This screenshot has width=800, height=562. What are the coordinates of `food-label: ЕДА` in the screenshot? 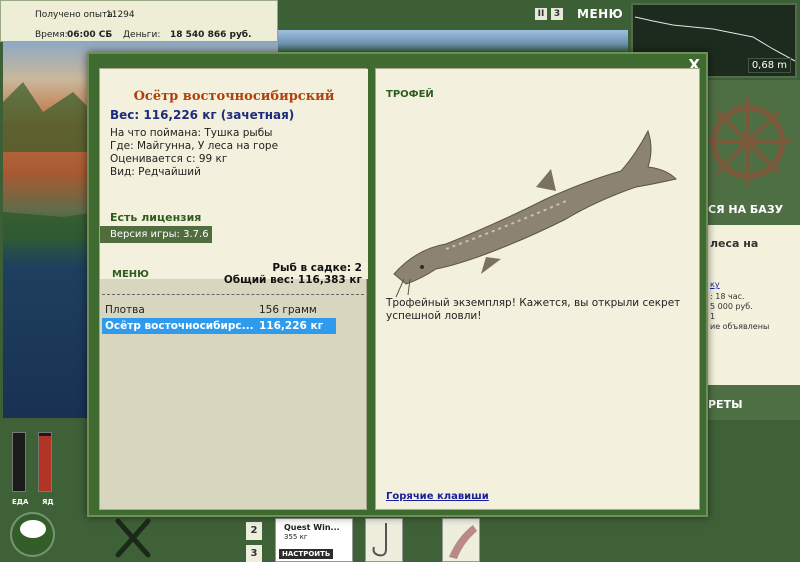 It's located at (20, 502).